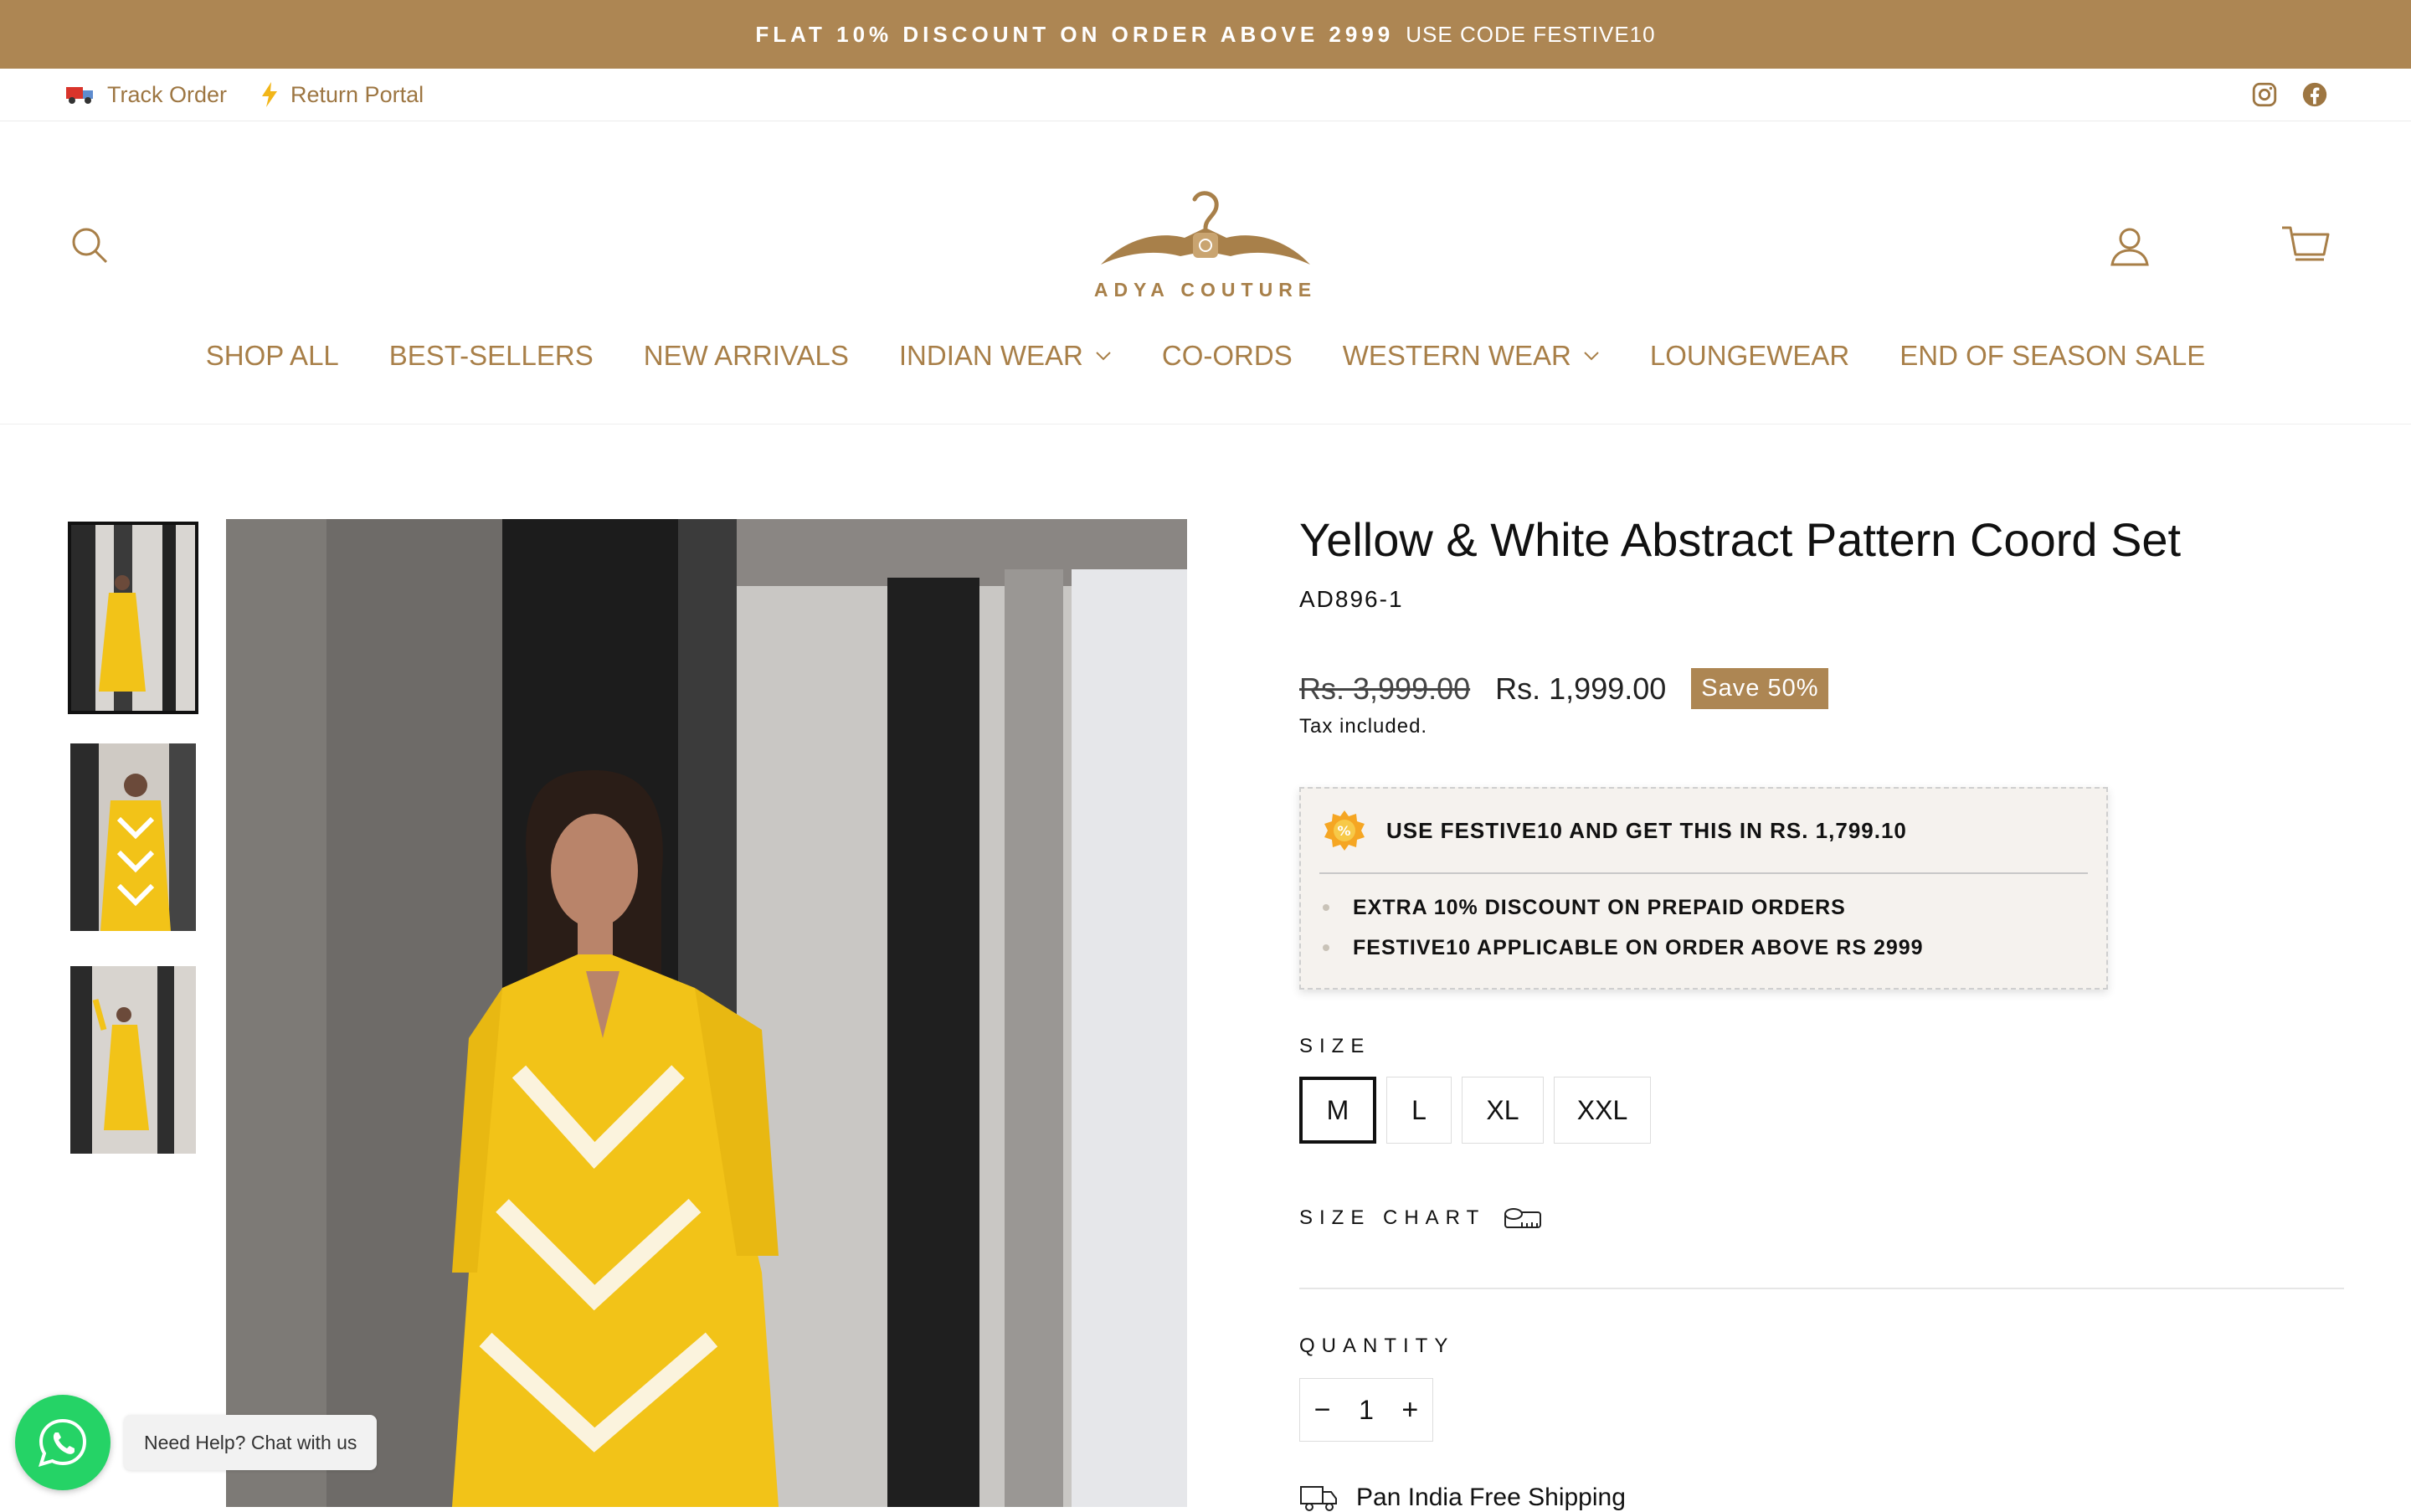 The width and height of the screenshot is (2411, 1512). I want to click on whatsapp-chat-text: Need Help? Chat with us, so click(250, 1442).